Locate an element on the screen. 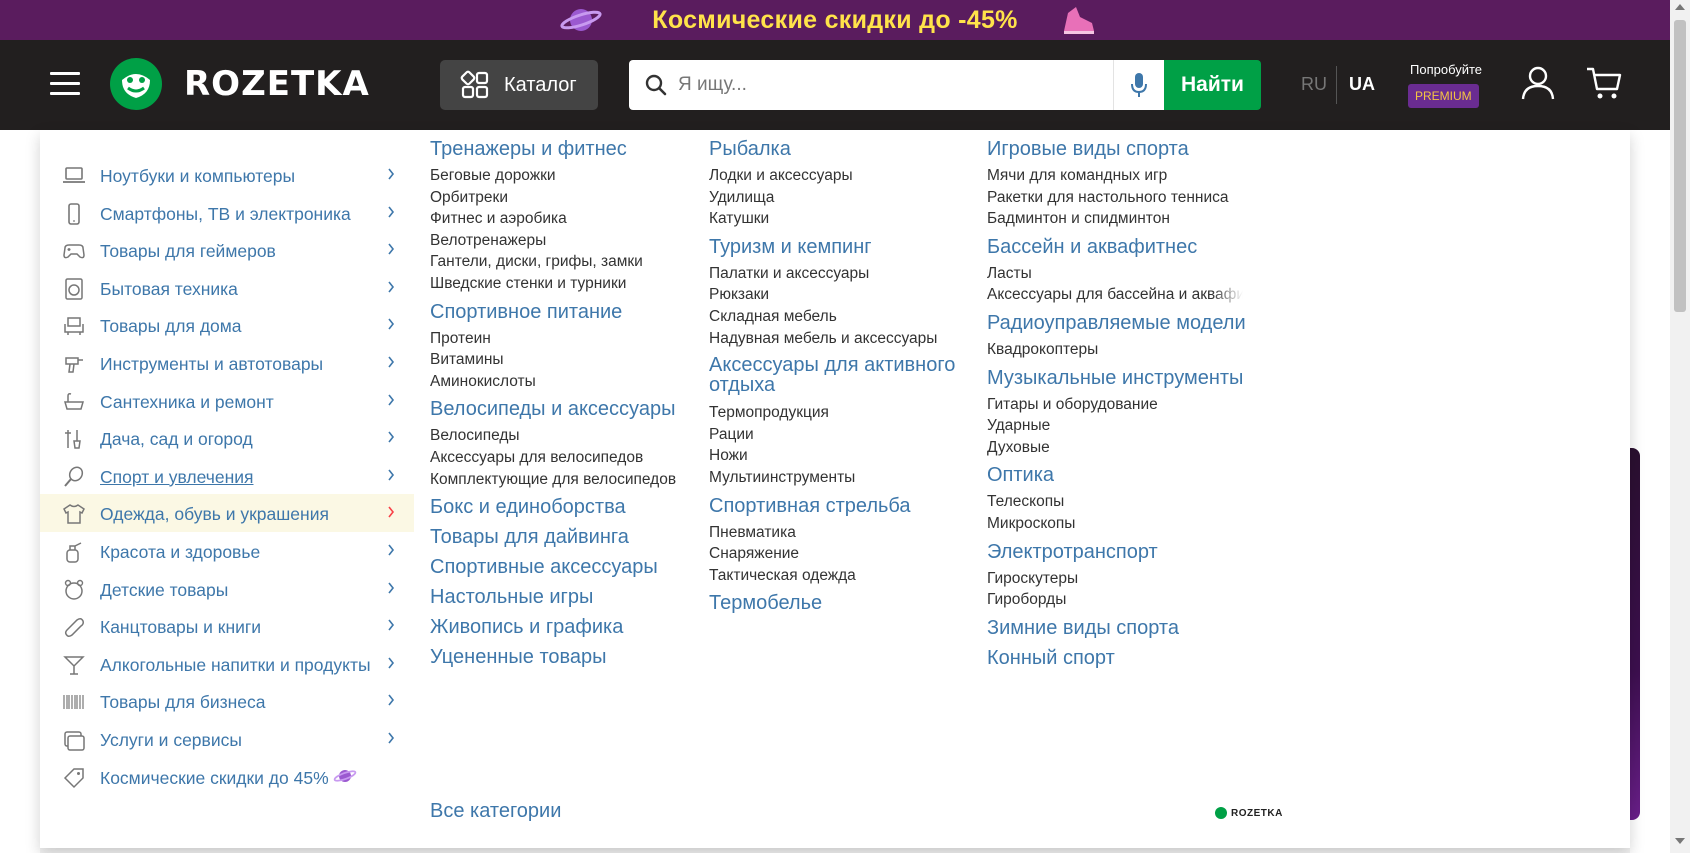 Image resolution: width=1690 pixels, height=853 pixels. tshirt-icon is located at coordinates (74, 514).